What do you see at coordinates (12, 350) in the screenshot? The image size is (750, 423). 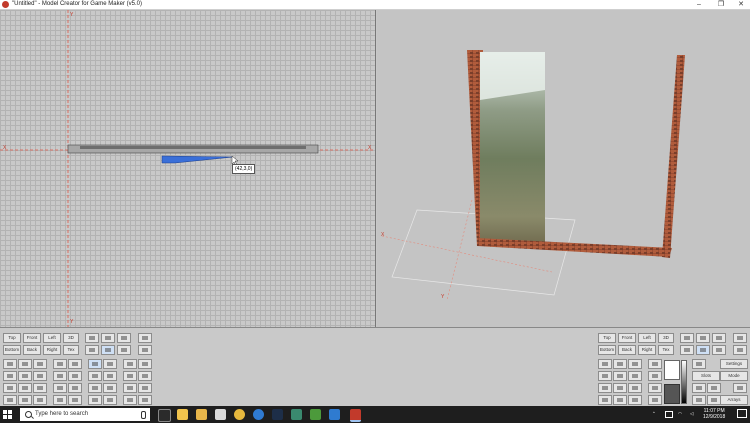 I see `view-bottom-button: Bottom` at bounding box center [12, 350].